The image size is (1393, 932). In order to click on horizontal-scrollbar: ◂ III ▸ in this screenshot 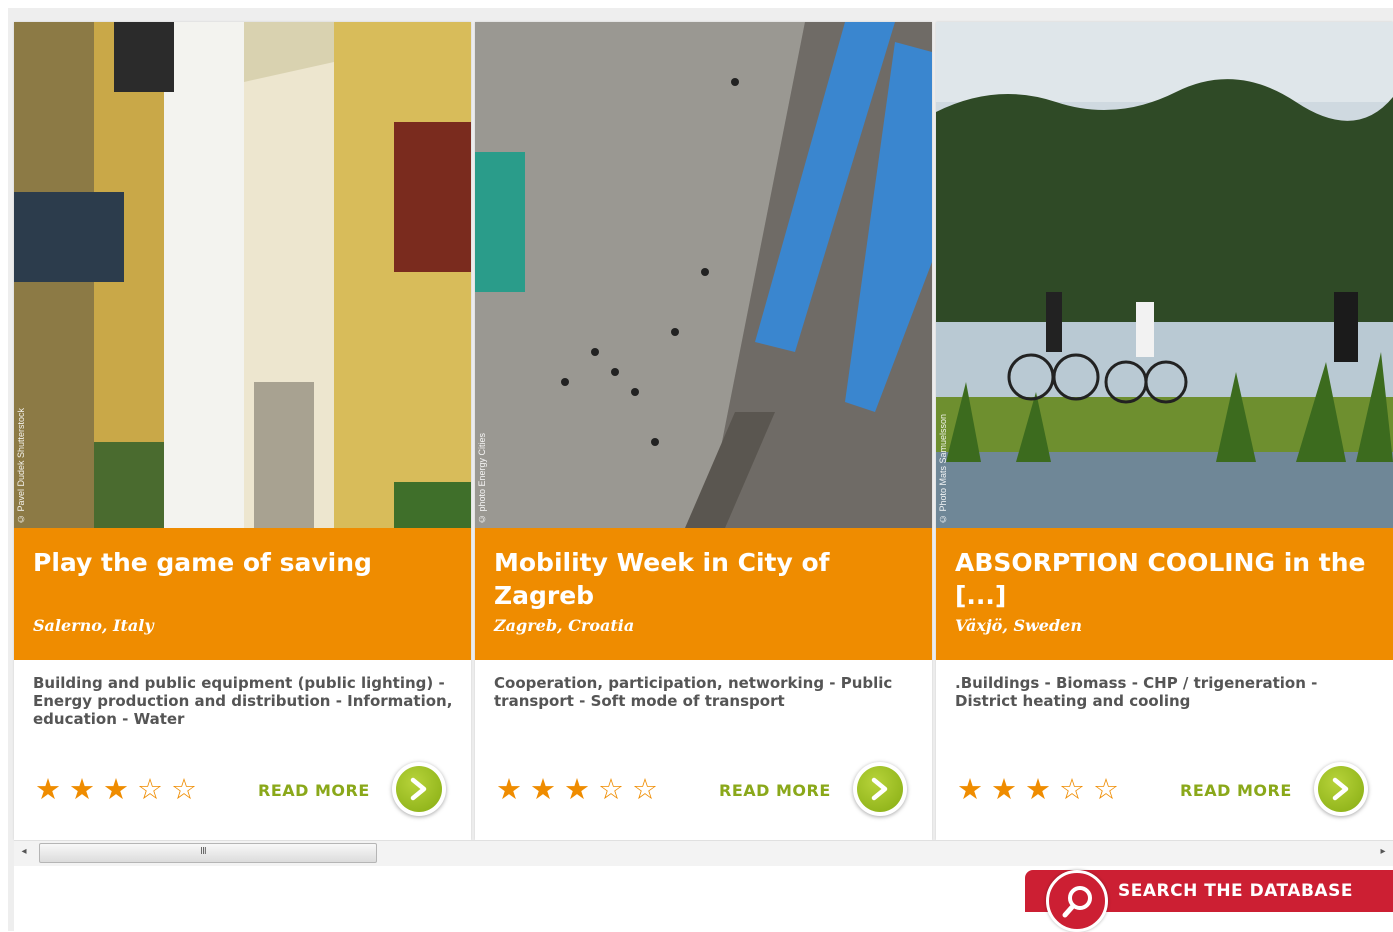, I will do `click(703, 853)`.